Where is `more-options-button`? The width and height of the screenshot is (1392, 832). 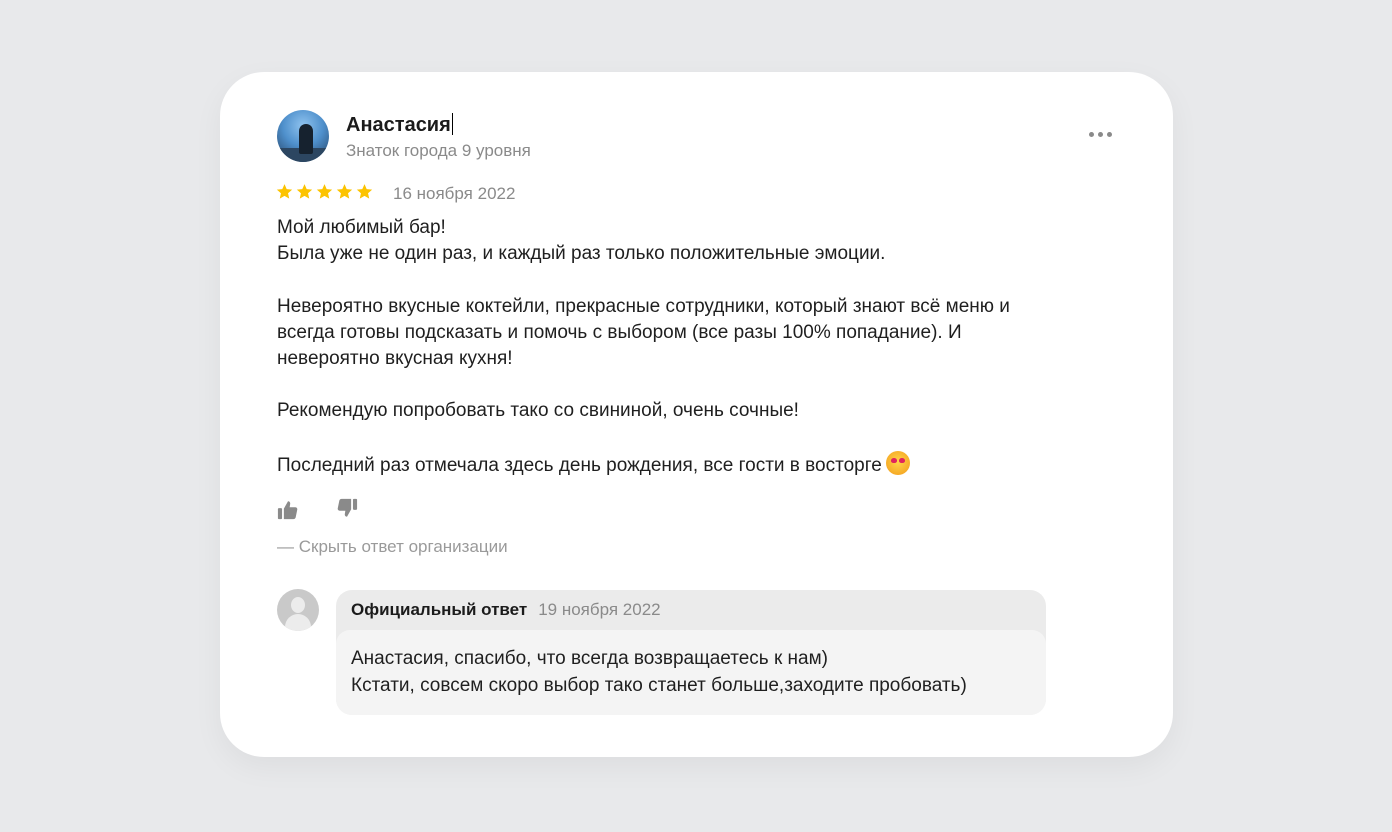 more-options-button is located at coordinates (1100, 134).